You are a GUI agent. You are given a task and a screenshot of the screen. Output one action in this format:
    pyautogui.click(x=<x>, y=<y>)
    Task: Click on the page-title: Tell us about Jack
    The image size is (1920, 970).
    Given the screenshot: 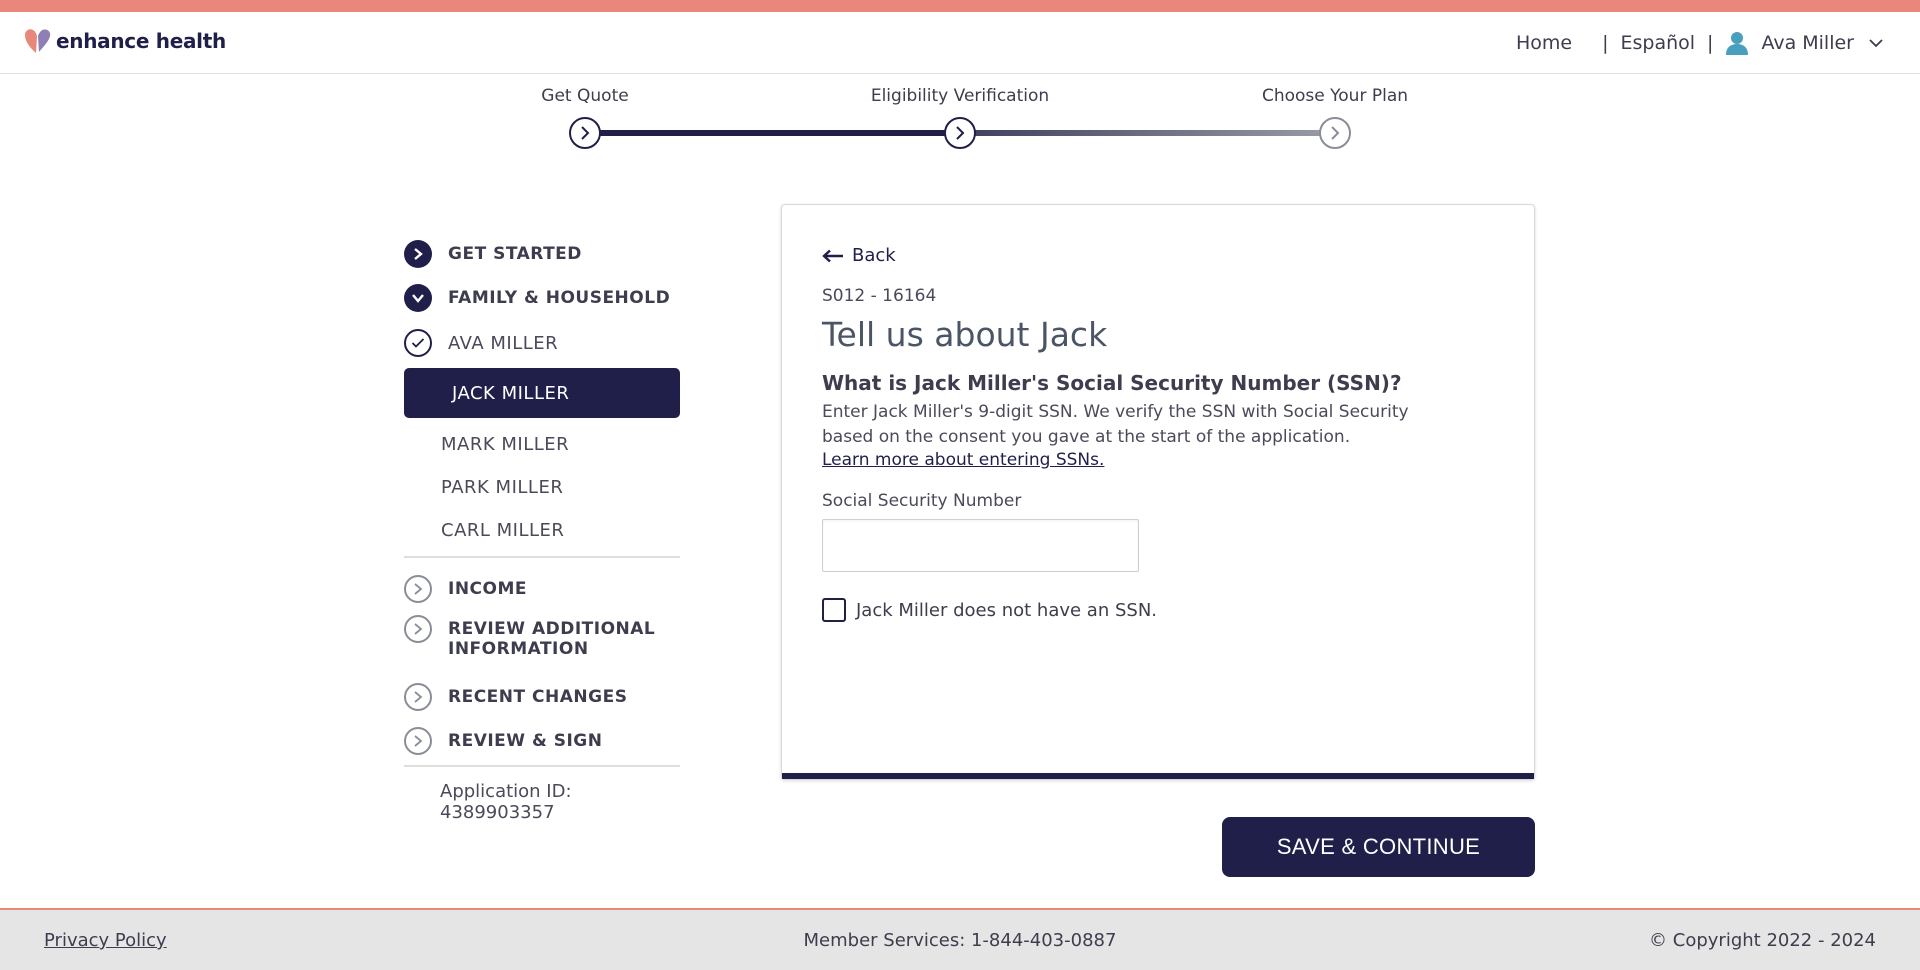 What is the action you would take?
    pyautogui.click(x=965, y=334)
    